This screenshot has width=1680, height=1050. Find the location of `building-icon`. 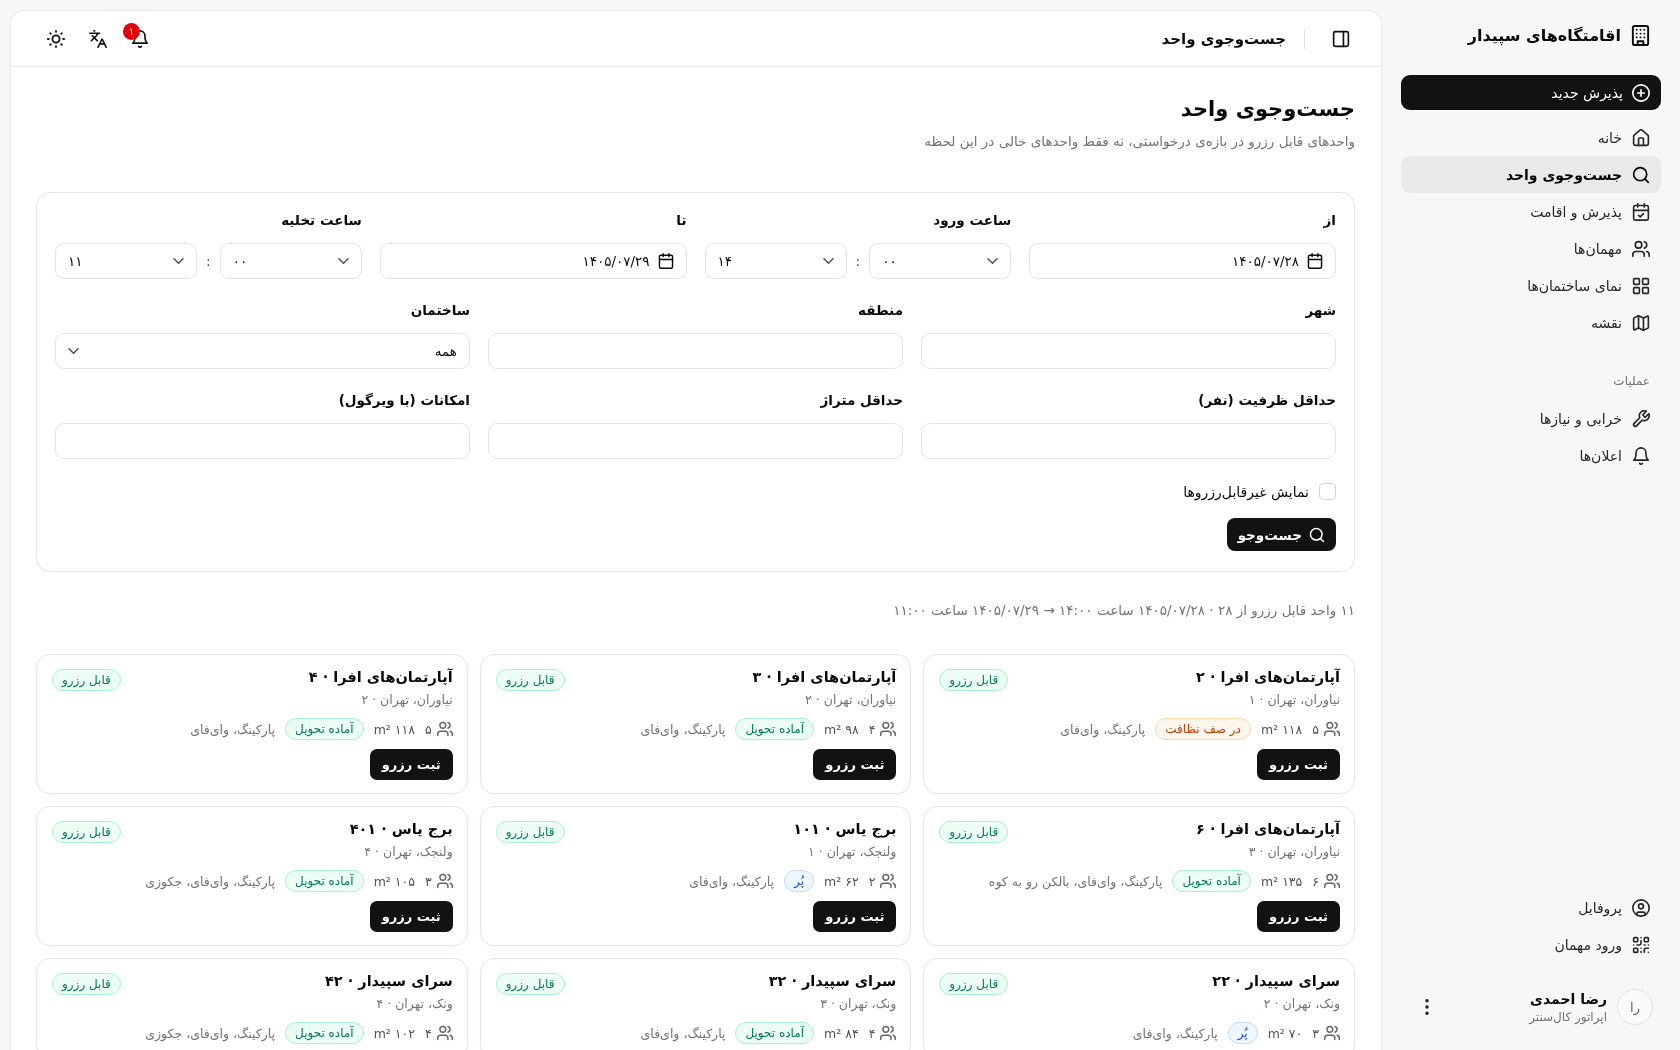

building-icon is located at coordinates (1640, 35).